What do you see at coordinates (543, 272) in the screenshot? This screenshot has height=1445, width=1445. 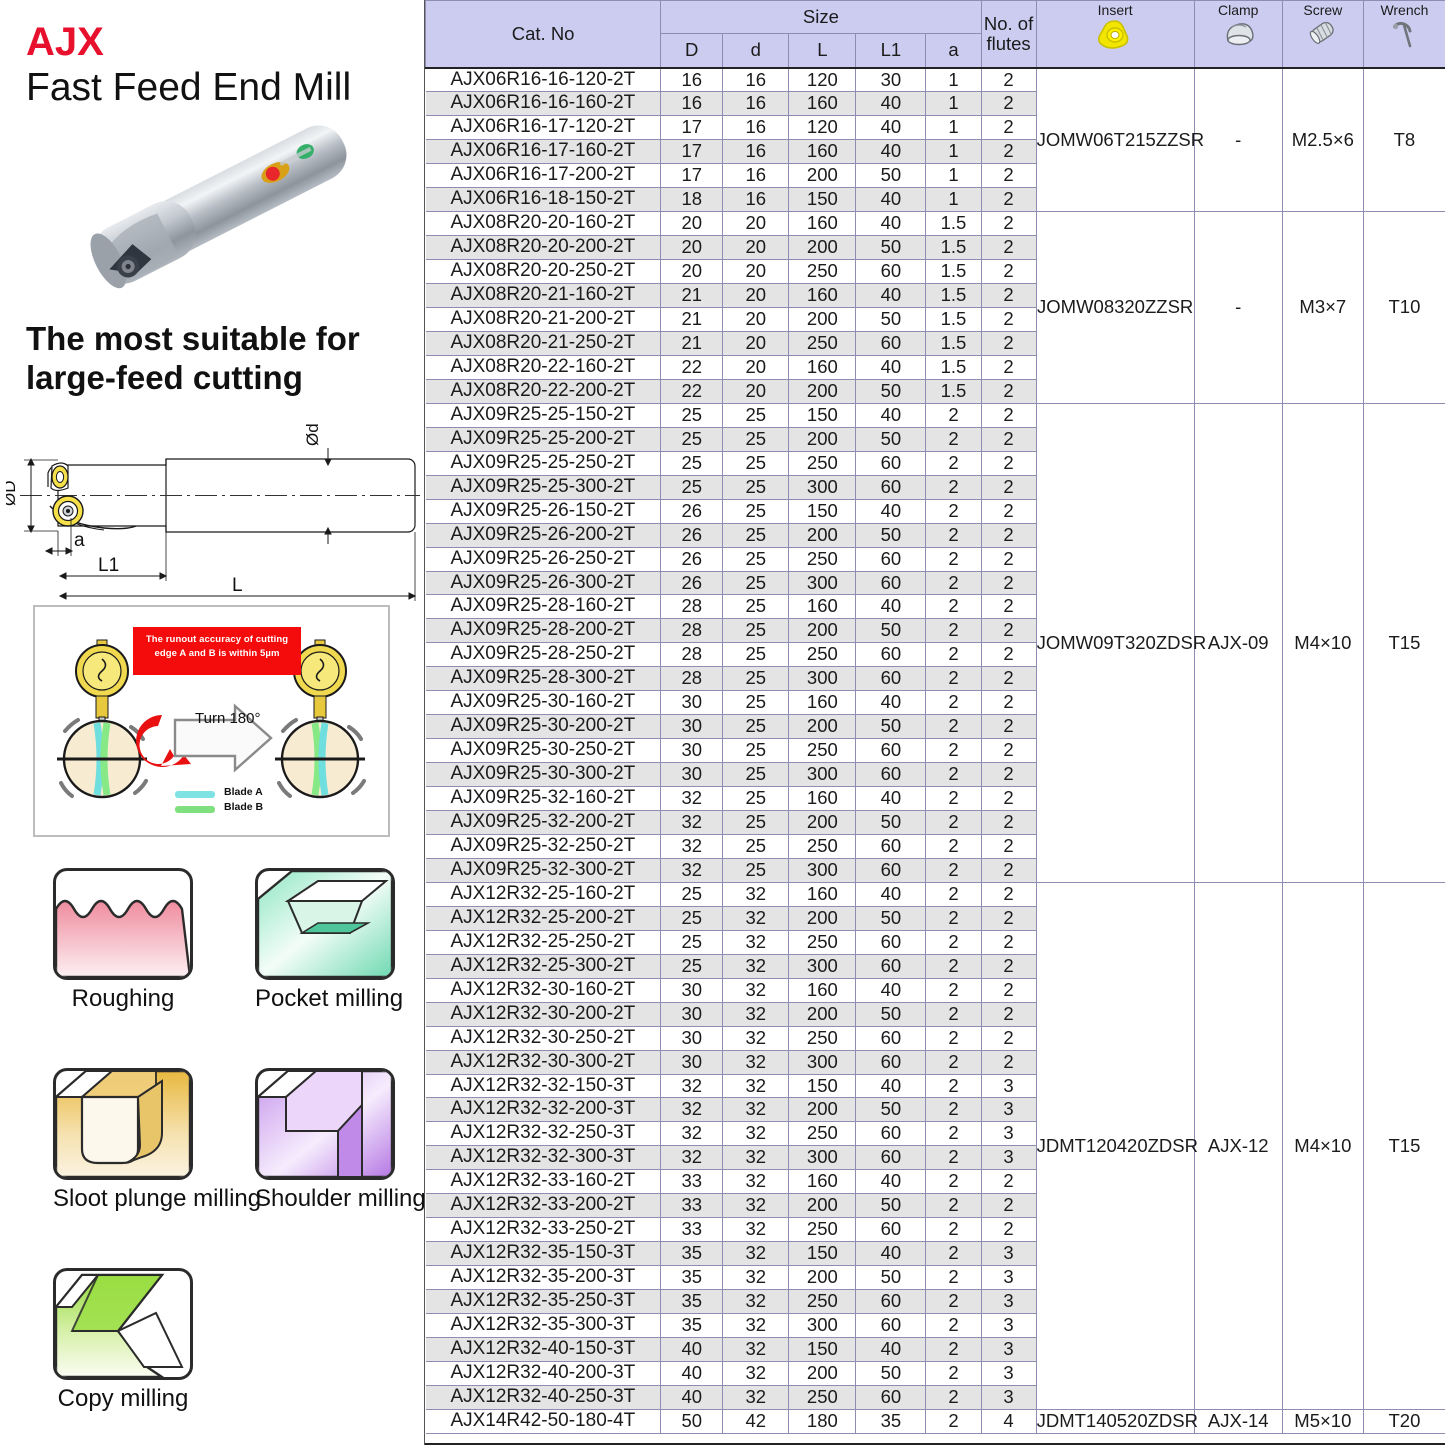 I see `cell-cat: AJX08R20-20-250-2T` at bounding box center [543, 272].